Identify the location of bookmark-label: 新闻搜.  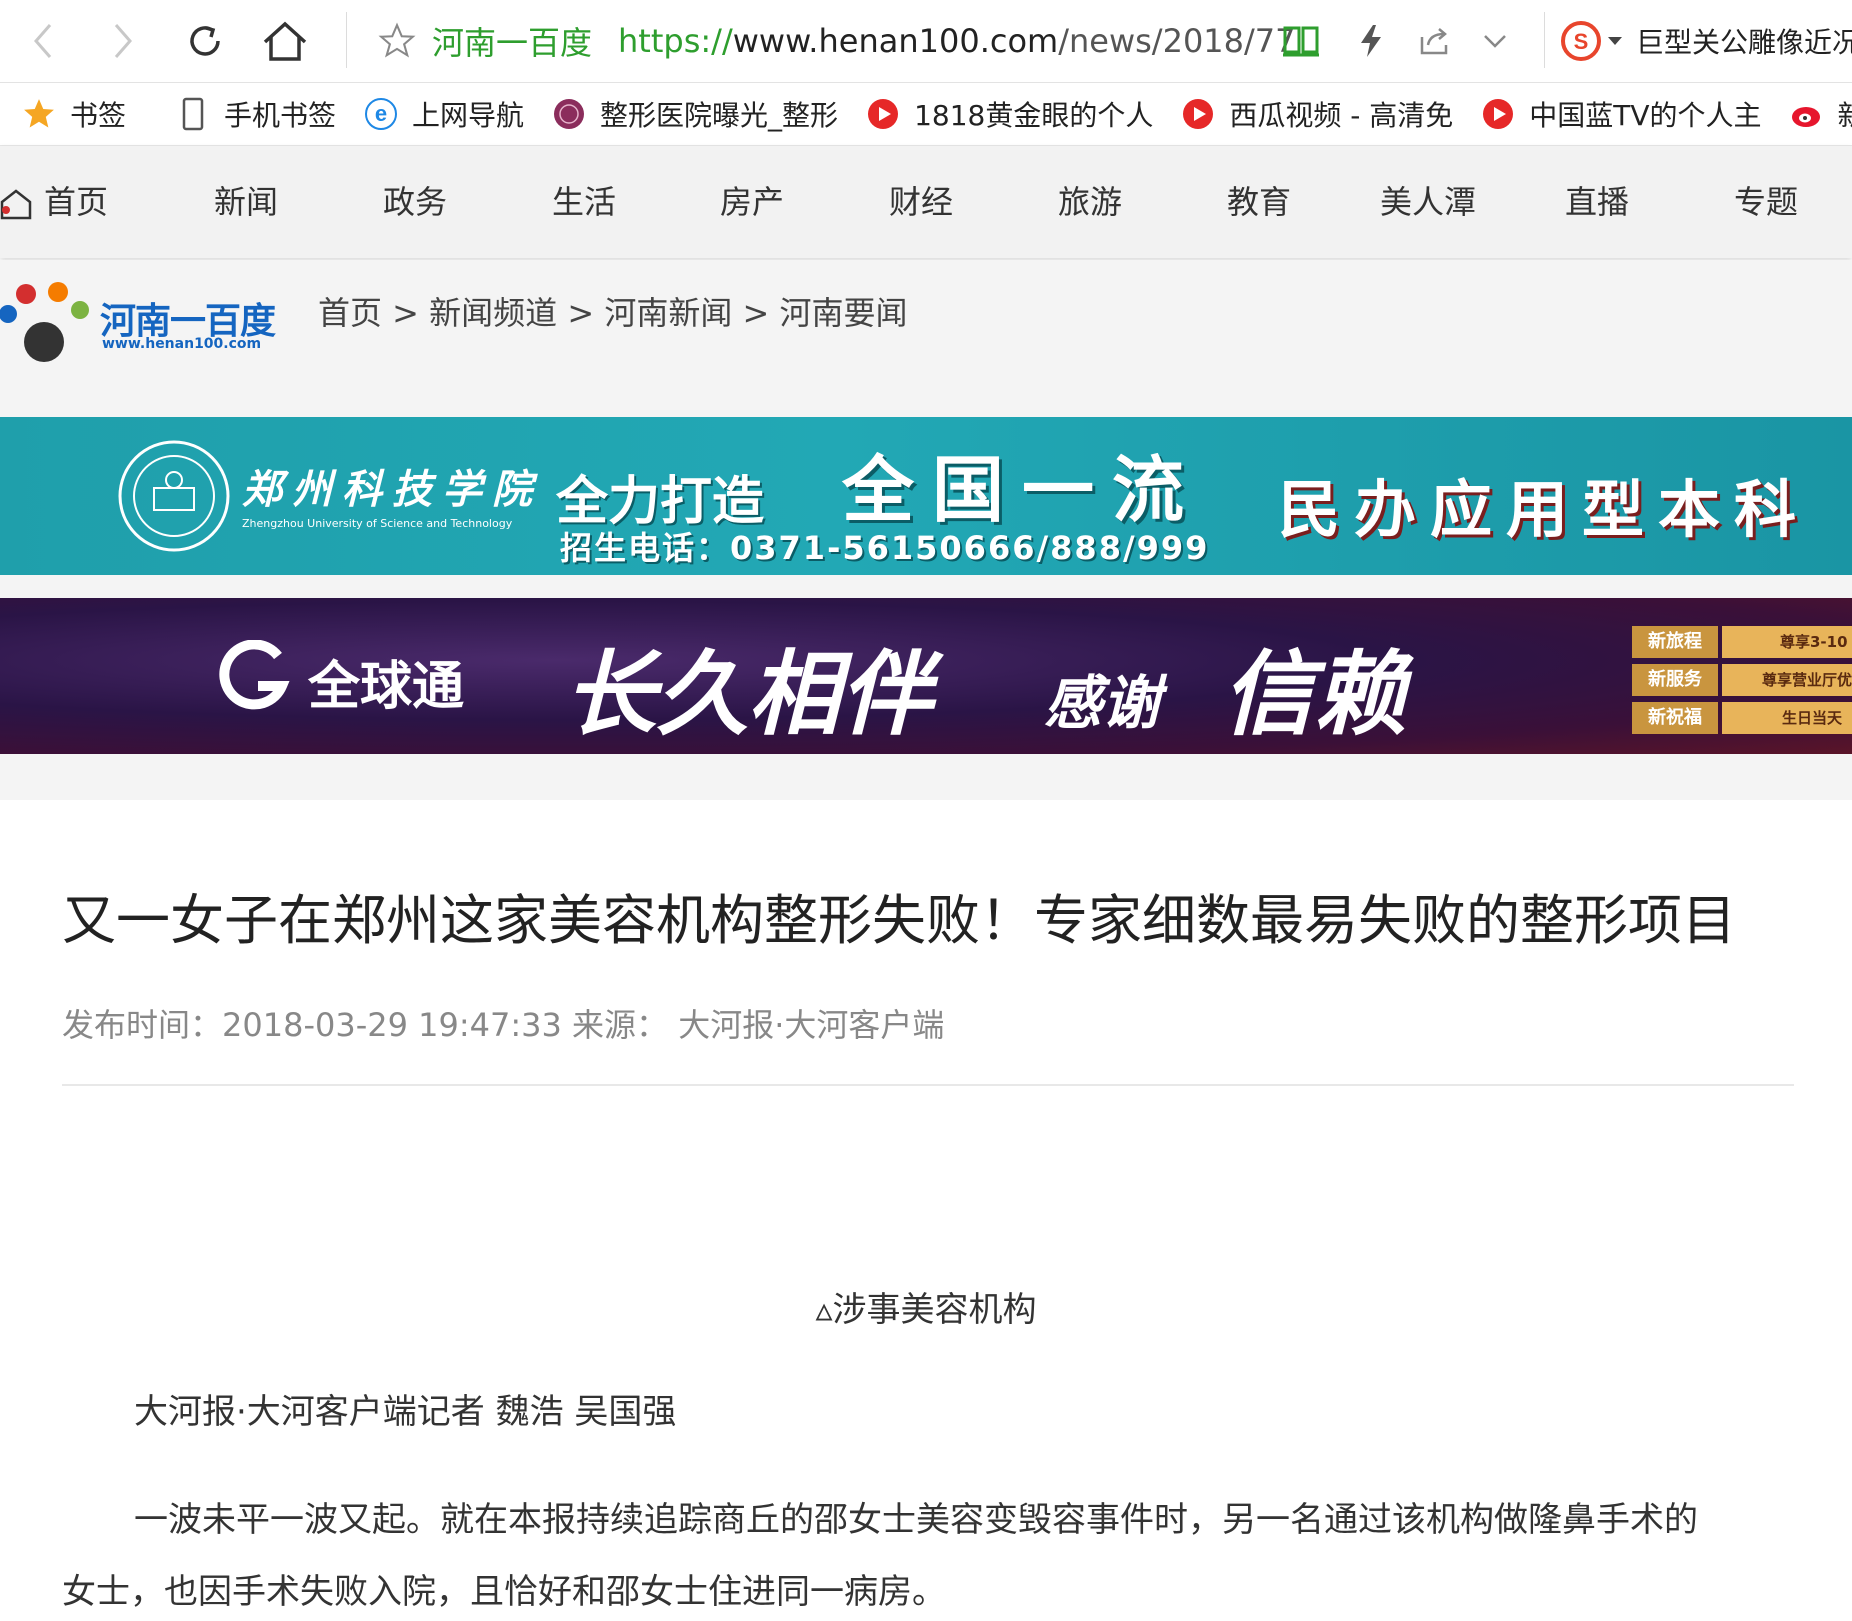
(1845, 114).